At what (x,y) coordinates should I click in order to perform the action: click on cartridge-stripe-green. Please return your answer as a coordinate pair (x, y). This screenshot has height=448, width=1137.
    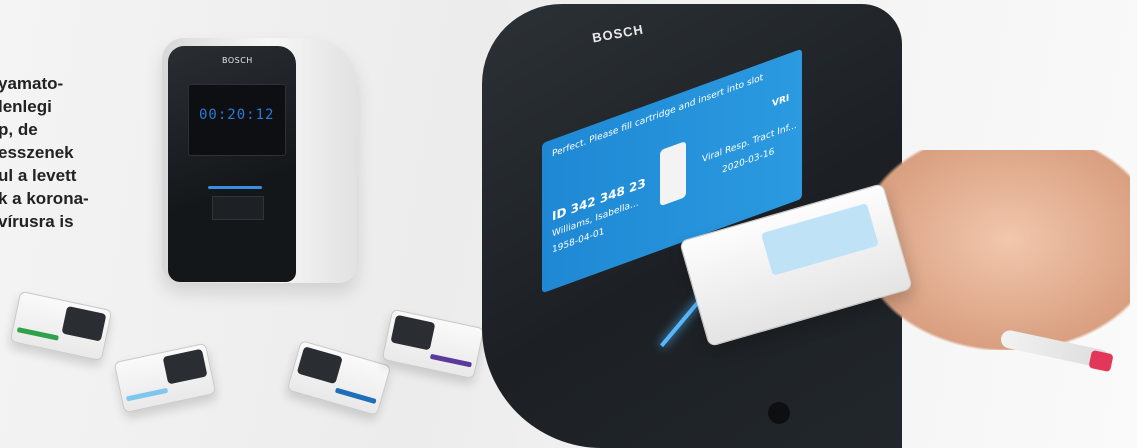
    Looking at the image, I should click on (37, 334).